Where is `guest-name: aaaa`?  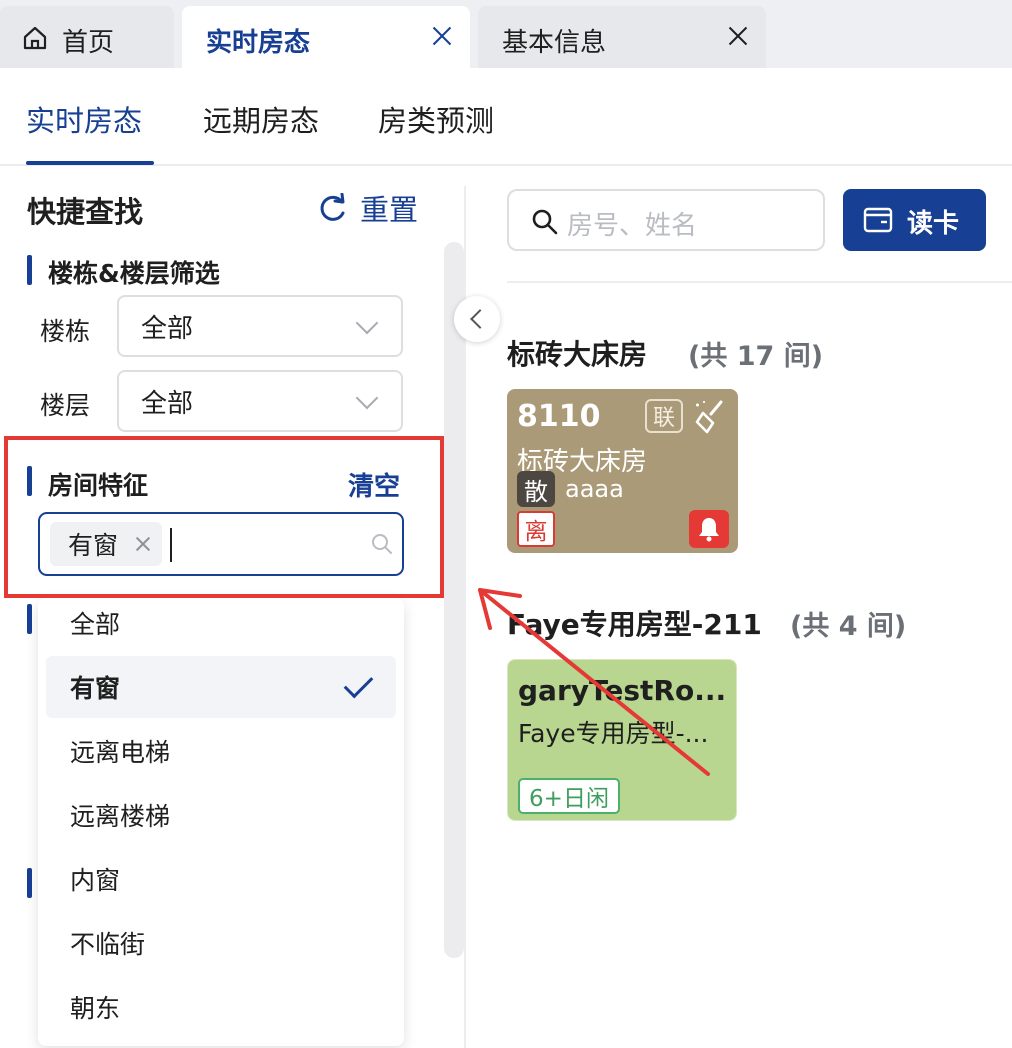
guest-name: aaaa is located at coordinates (594, 489).